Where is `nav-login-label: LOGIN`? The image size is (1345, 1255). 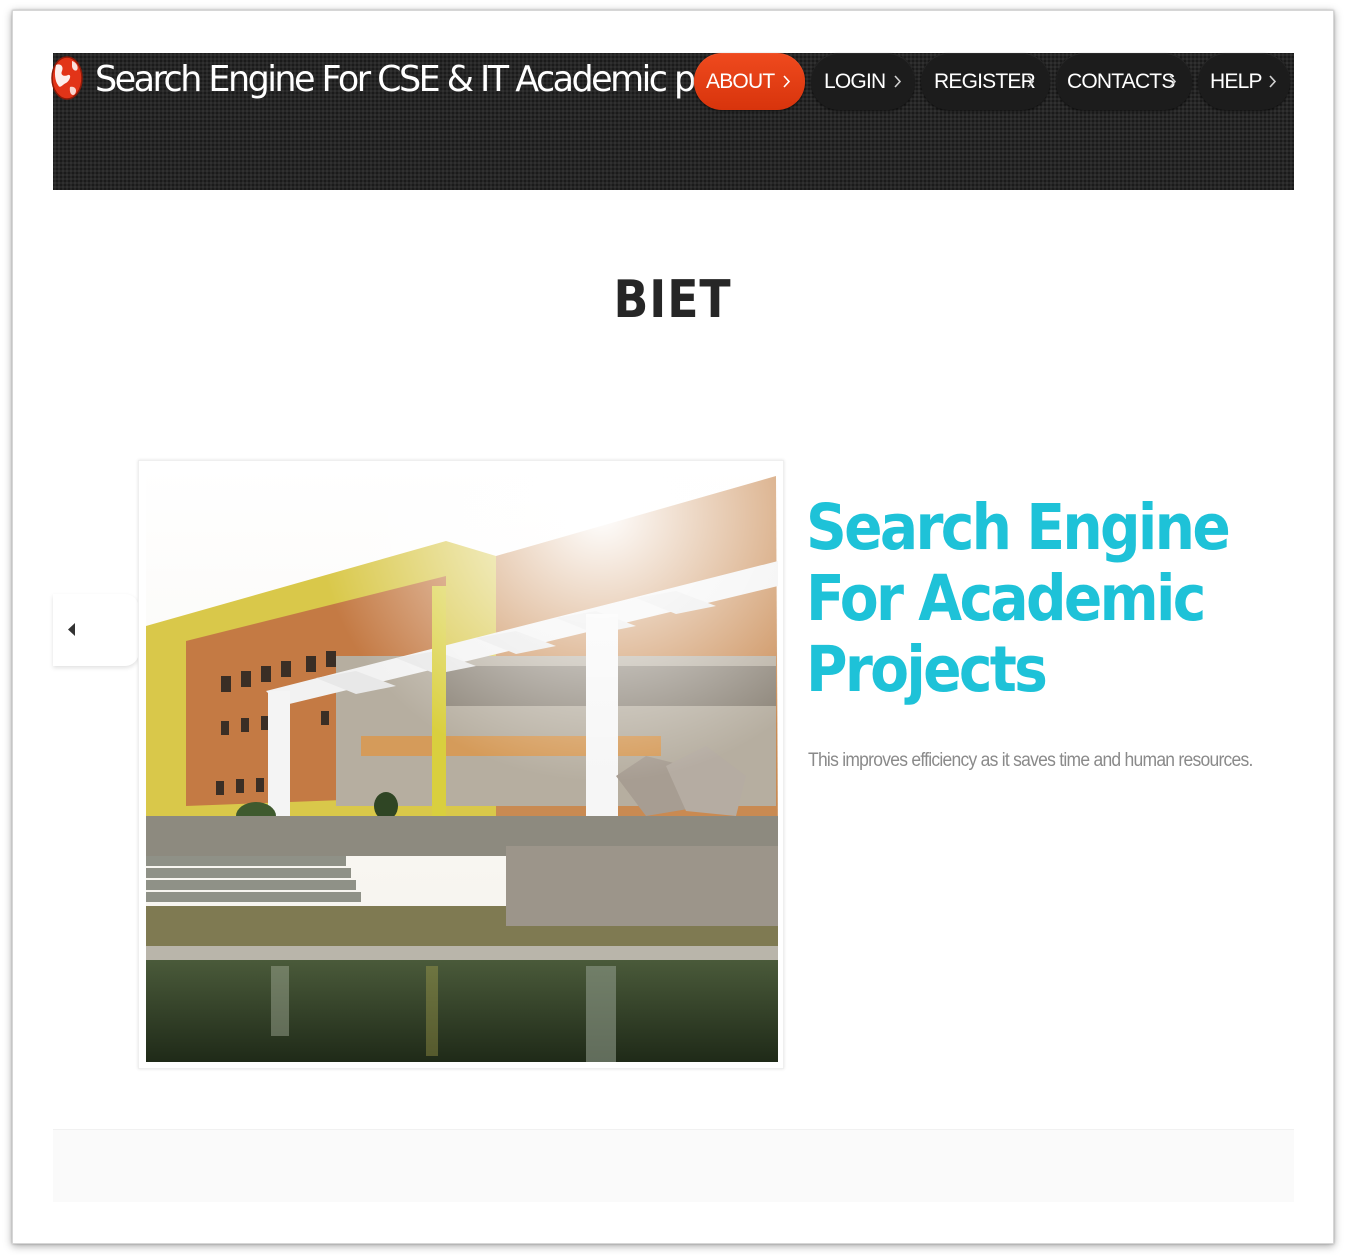
nav-login-label: LOGIN is located at coordinates (855, 81).